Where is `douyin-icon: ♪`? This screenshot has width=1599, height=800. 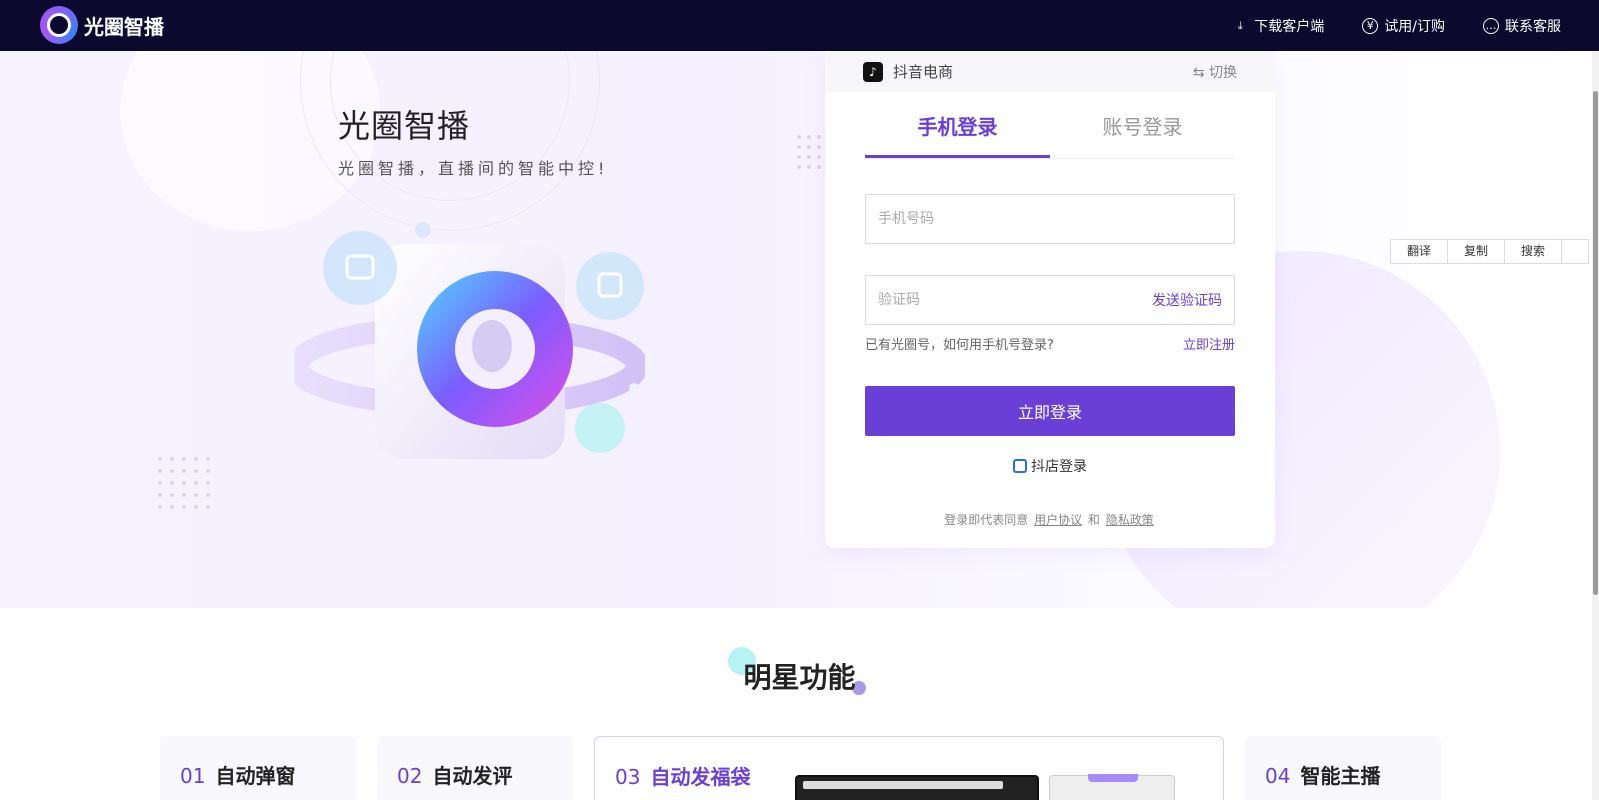 douyin-icon: ♪ is located at coordinates (873, 71).